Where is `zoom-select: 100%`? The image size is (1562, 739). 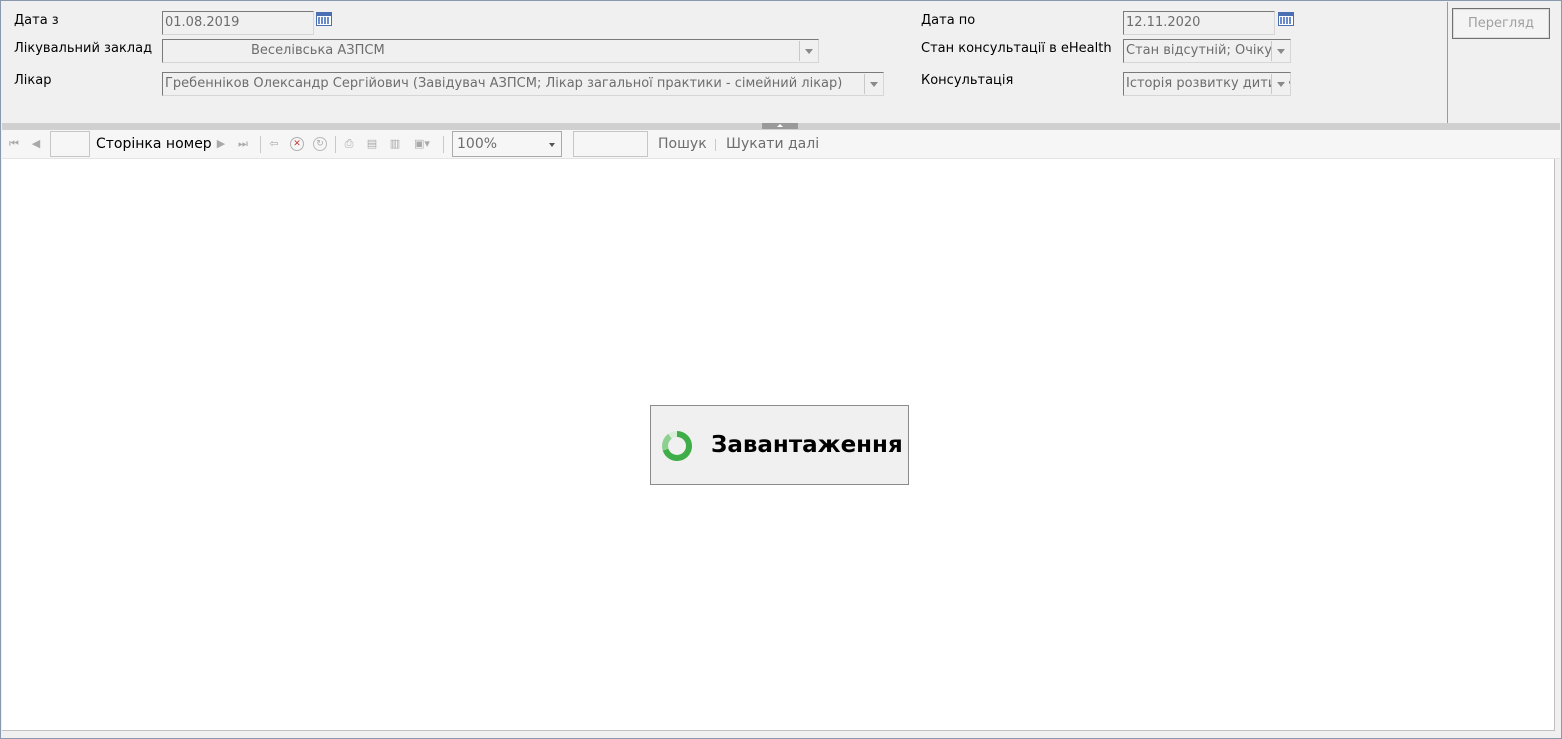
zoom-select: 100% is located at coordinates (507, 144).